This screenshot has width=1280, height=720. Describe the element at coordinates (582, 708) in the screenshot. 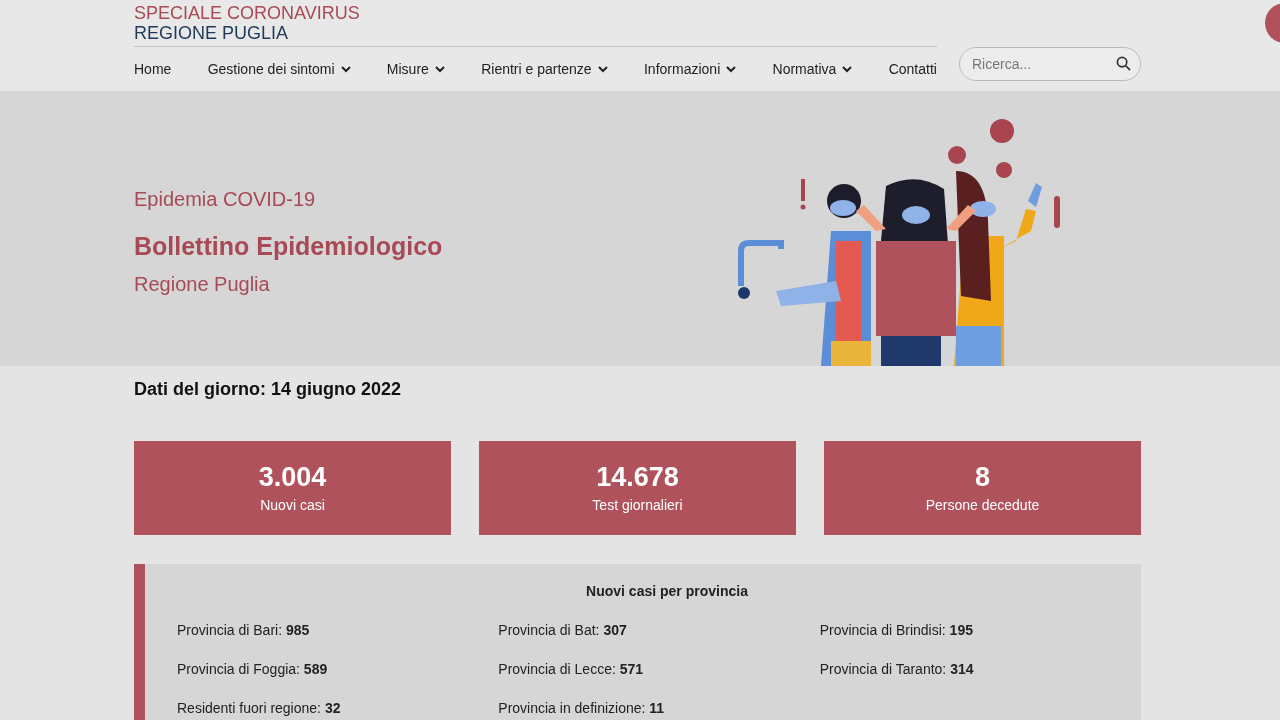

I see `province-count: Provincia in definizione: 11` at that location.